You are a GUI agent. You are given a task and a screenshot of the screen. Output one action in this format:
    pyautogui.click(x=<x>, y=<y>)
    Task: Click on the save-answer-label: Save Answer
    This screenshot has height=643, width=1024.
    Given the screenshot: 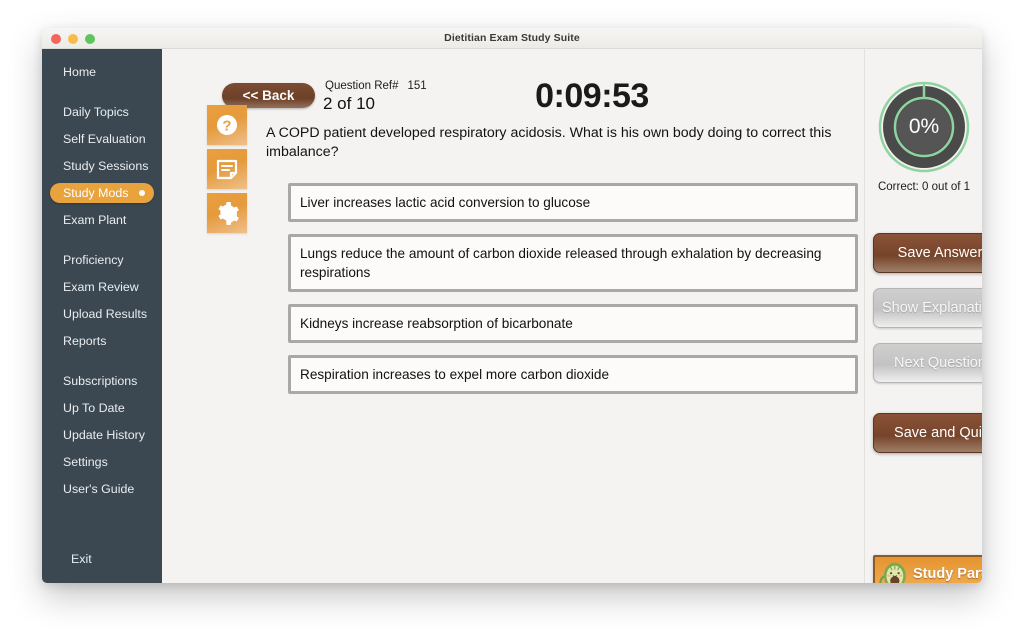 What is the action you would take?
    pyautogui.click(x=939, y=253)
    